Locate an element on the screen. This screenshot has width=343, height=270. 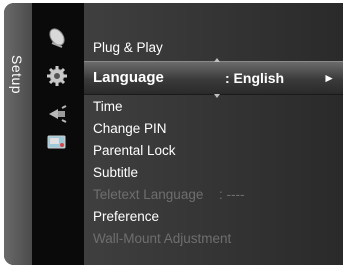
menu-item-change-pin: Change PIN is located at coordinates (130, 129).